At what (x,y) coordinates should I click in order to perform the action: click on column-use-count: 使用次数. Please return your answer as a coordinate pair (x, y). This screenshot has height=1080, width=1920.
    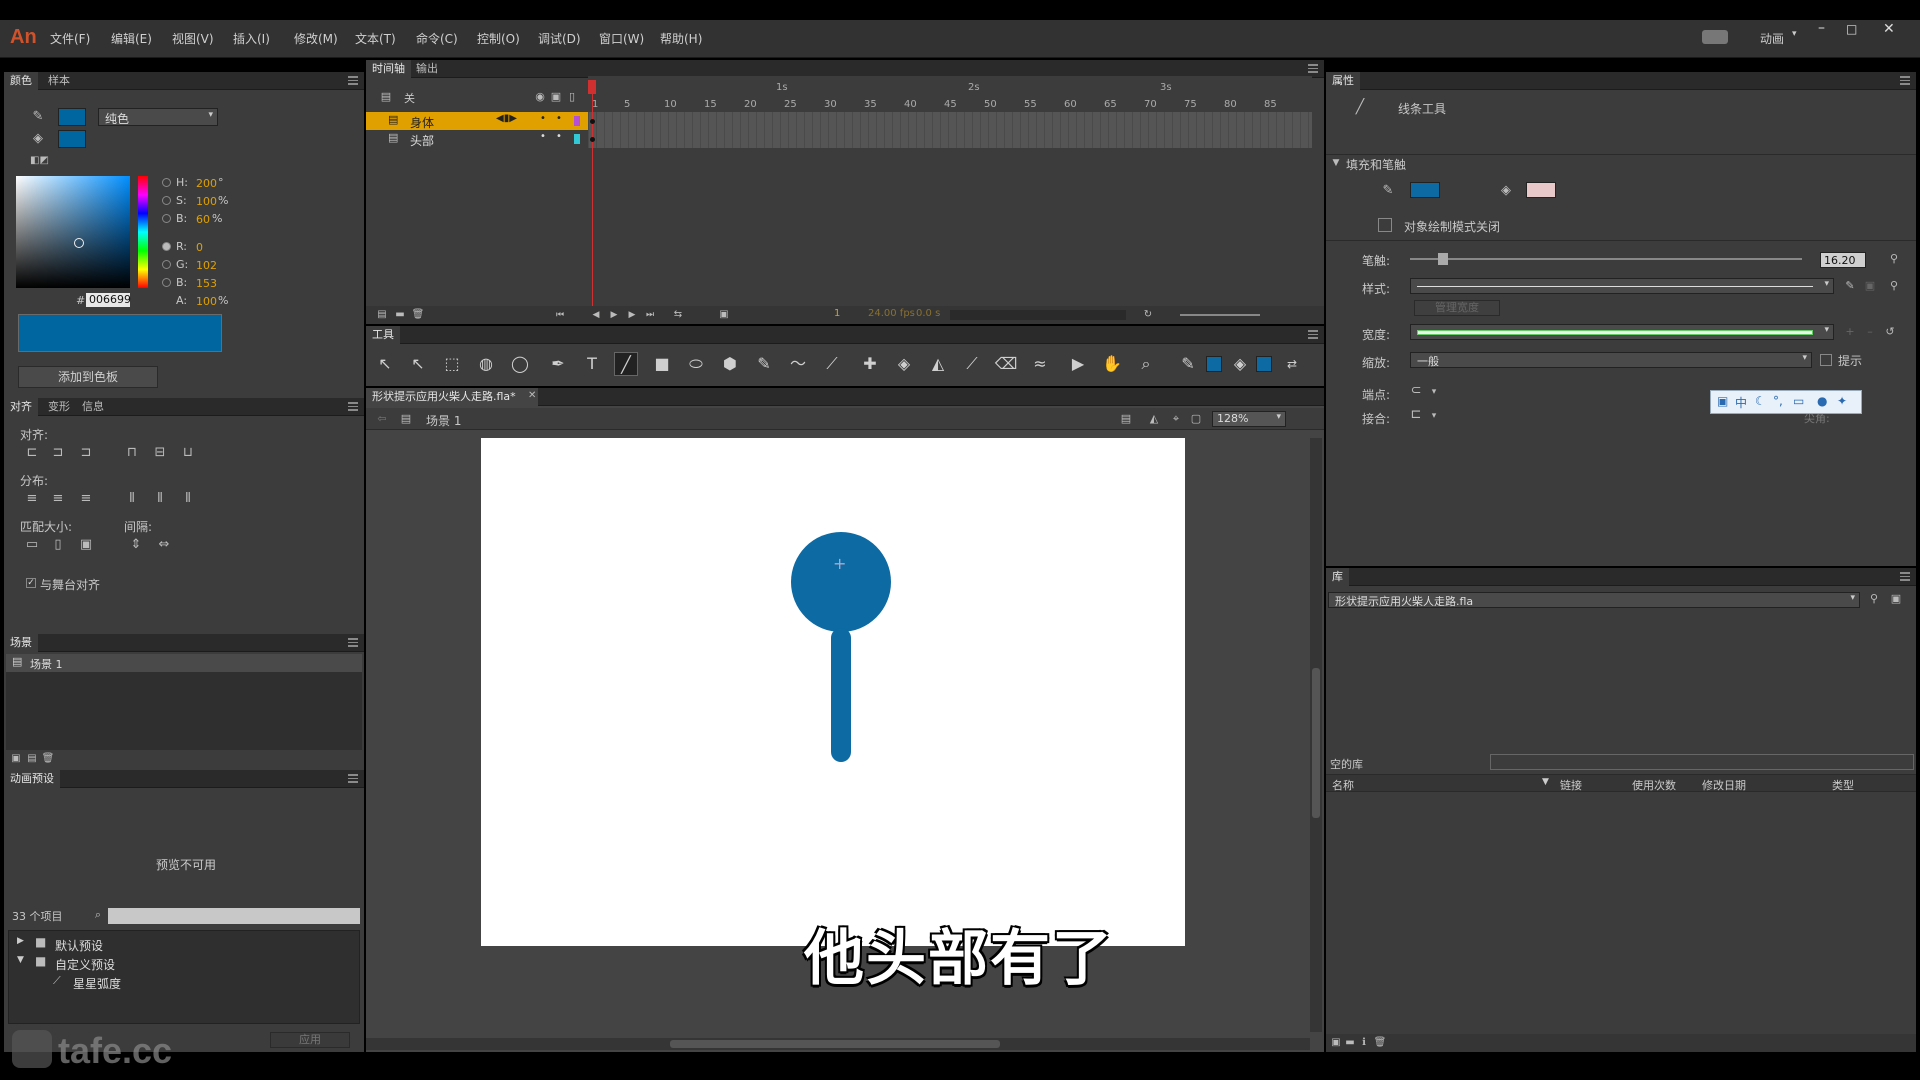
    Looking at the image, I should click on (1654, 785).